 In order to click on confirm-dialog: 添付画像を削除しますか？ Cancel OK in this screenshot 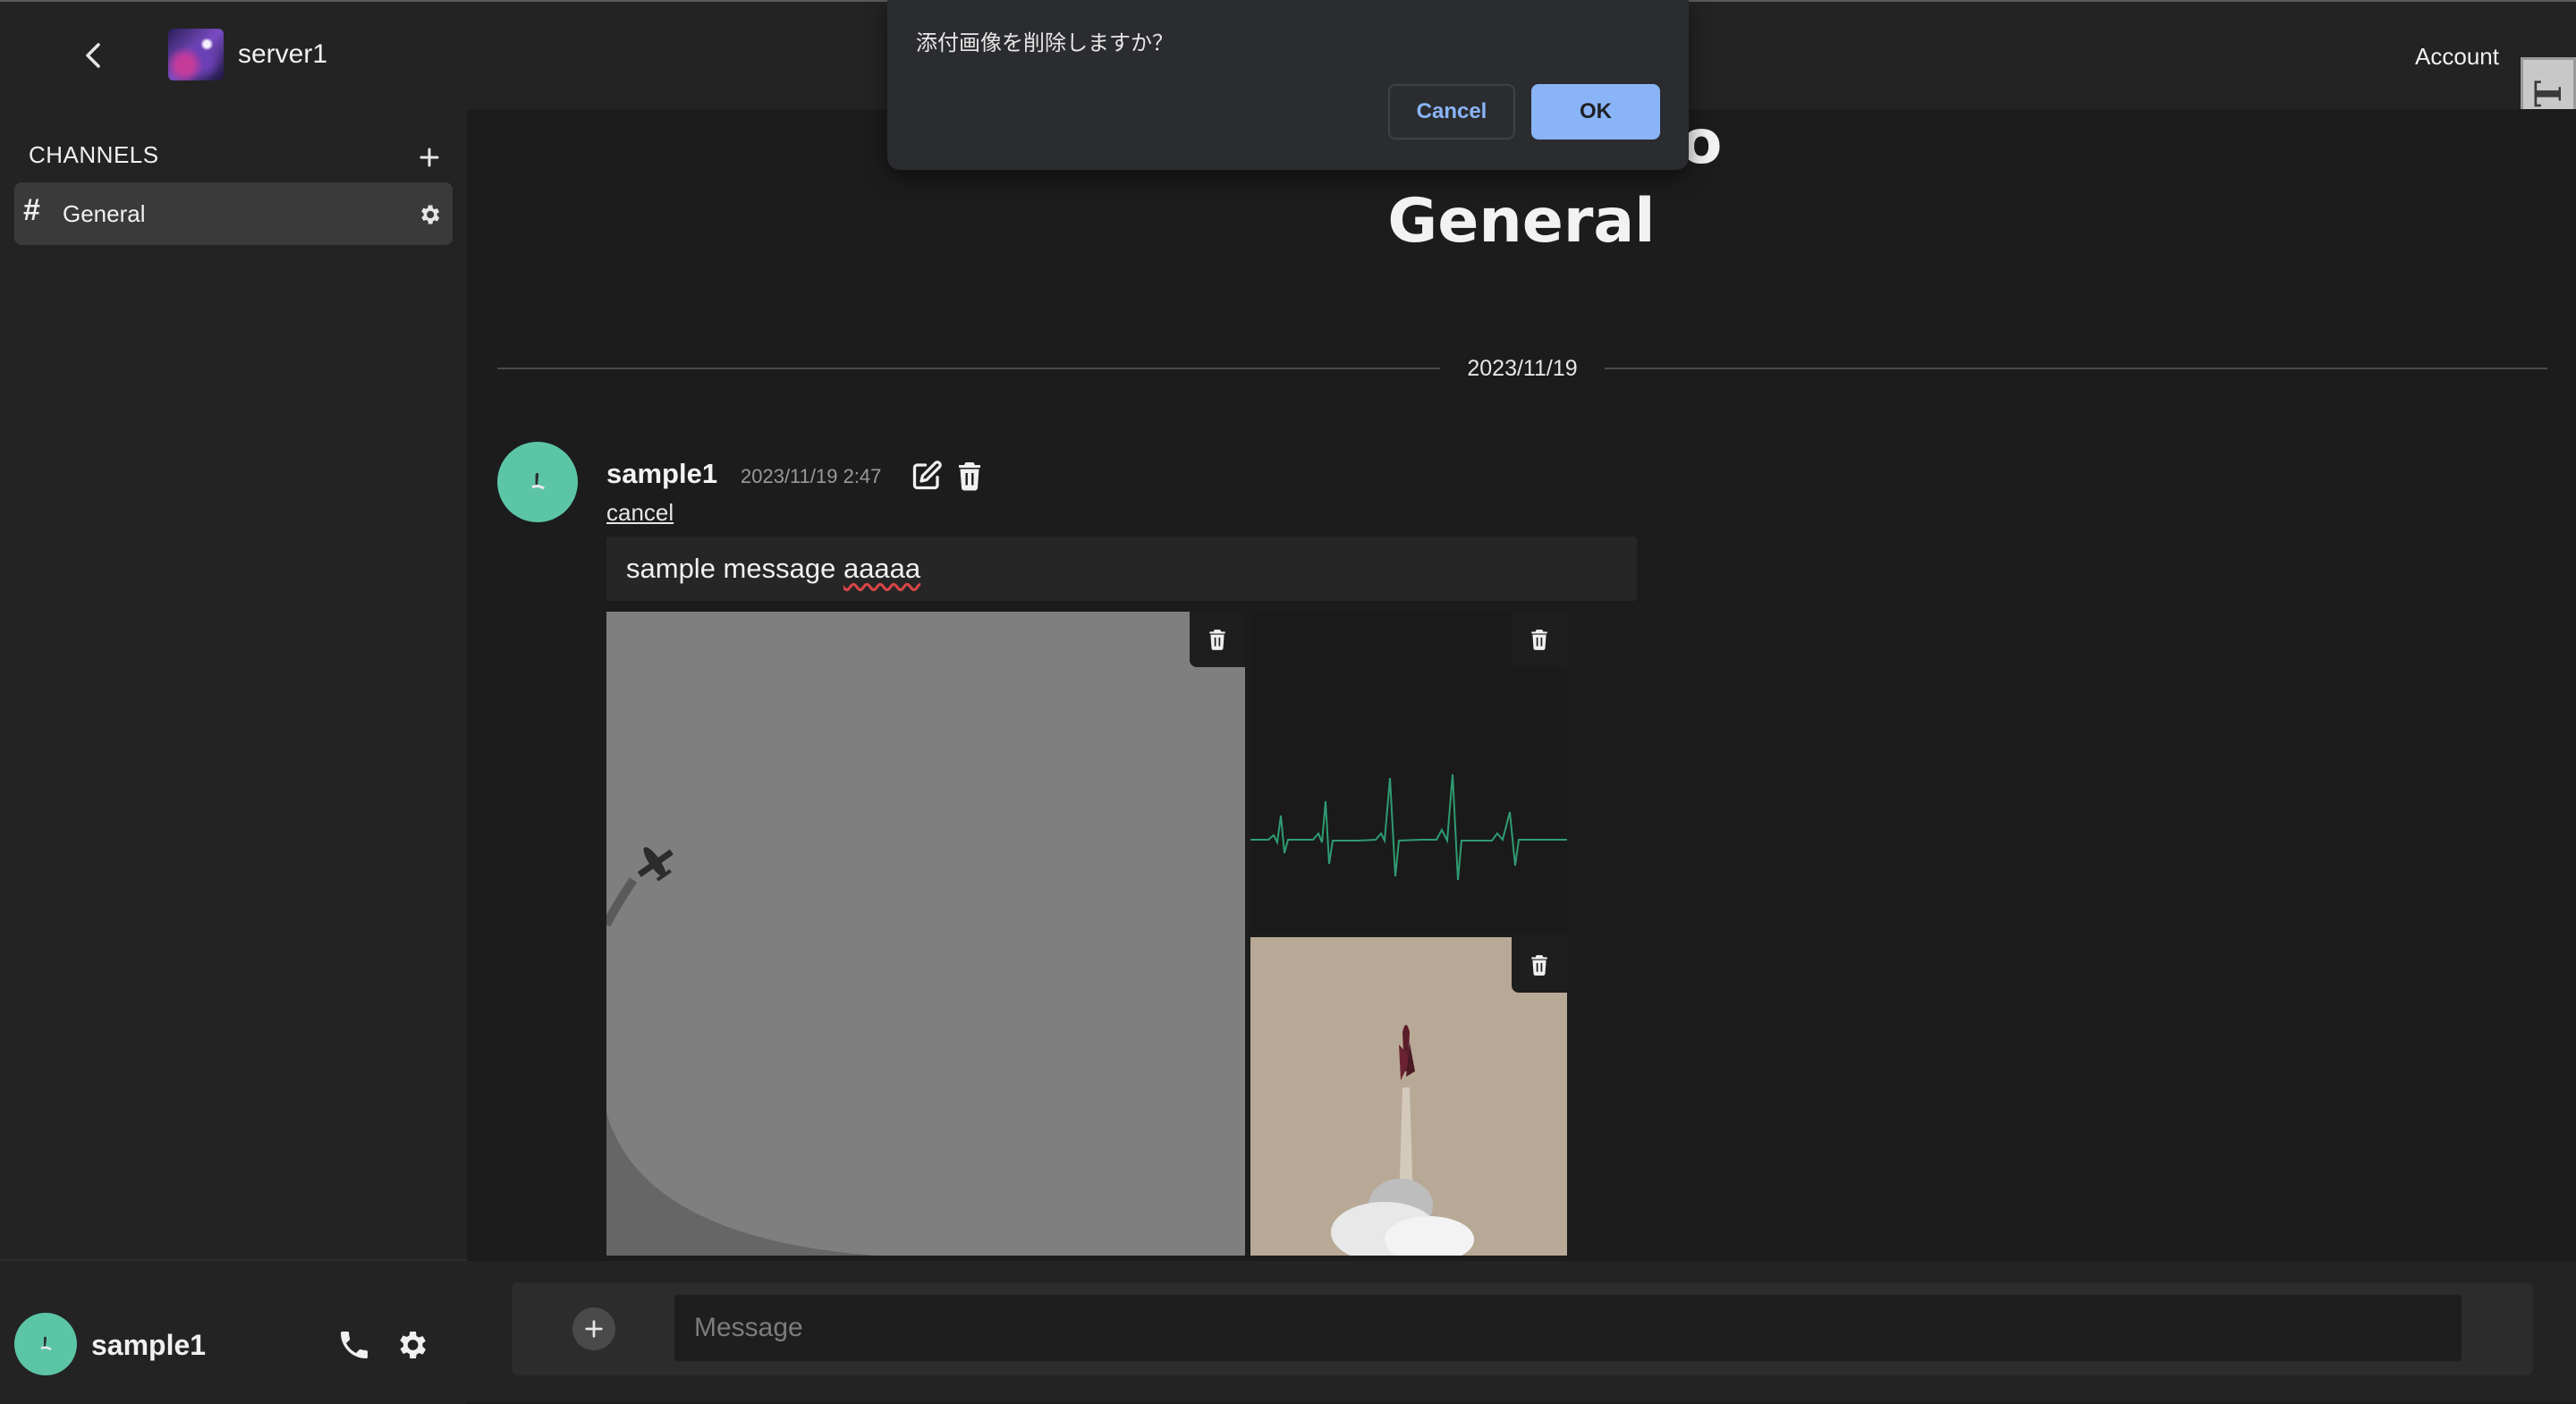, I will do `click(1288, 85)`.